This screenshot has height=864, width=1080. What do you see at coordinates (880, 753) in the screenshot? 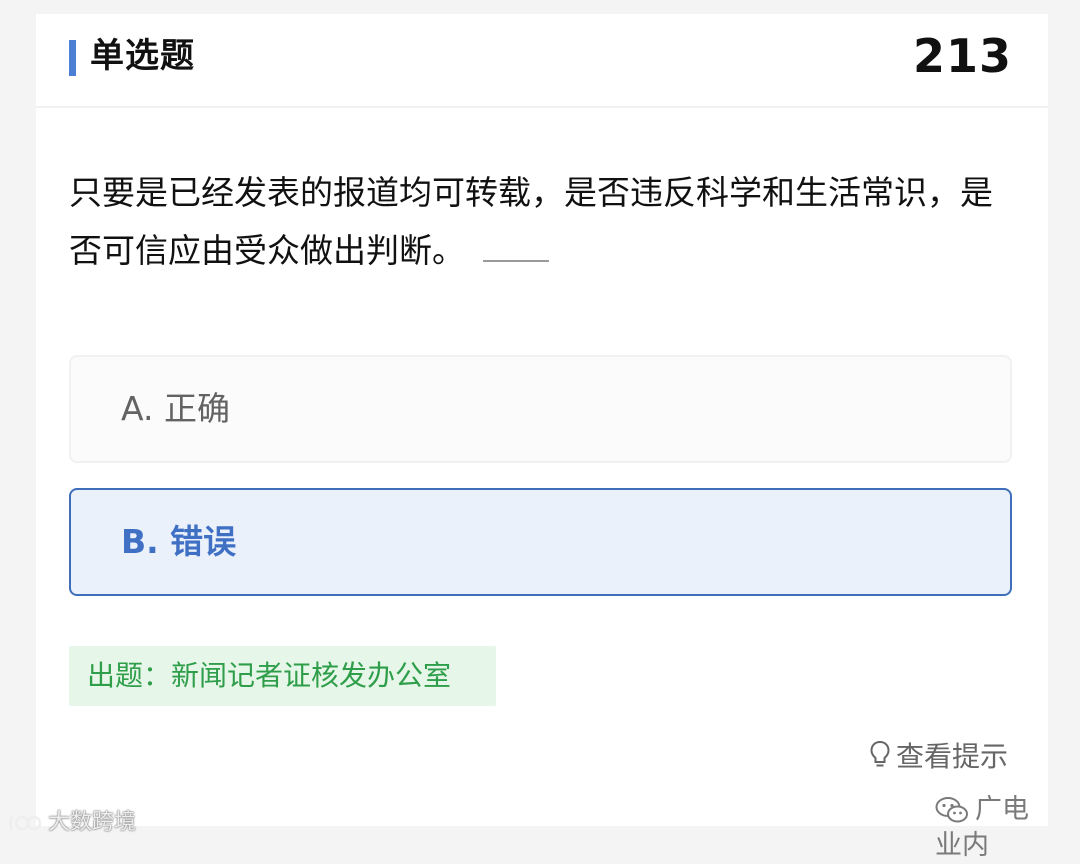
I see `lightbulb-icon` at bounding box center [880, 753].